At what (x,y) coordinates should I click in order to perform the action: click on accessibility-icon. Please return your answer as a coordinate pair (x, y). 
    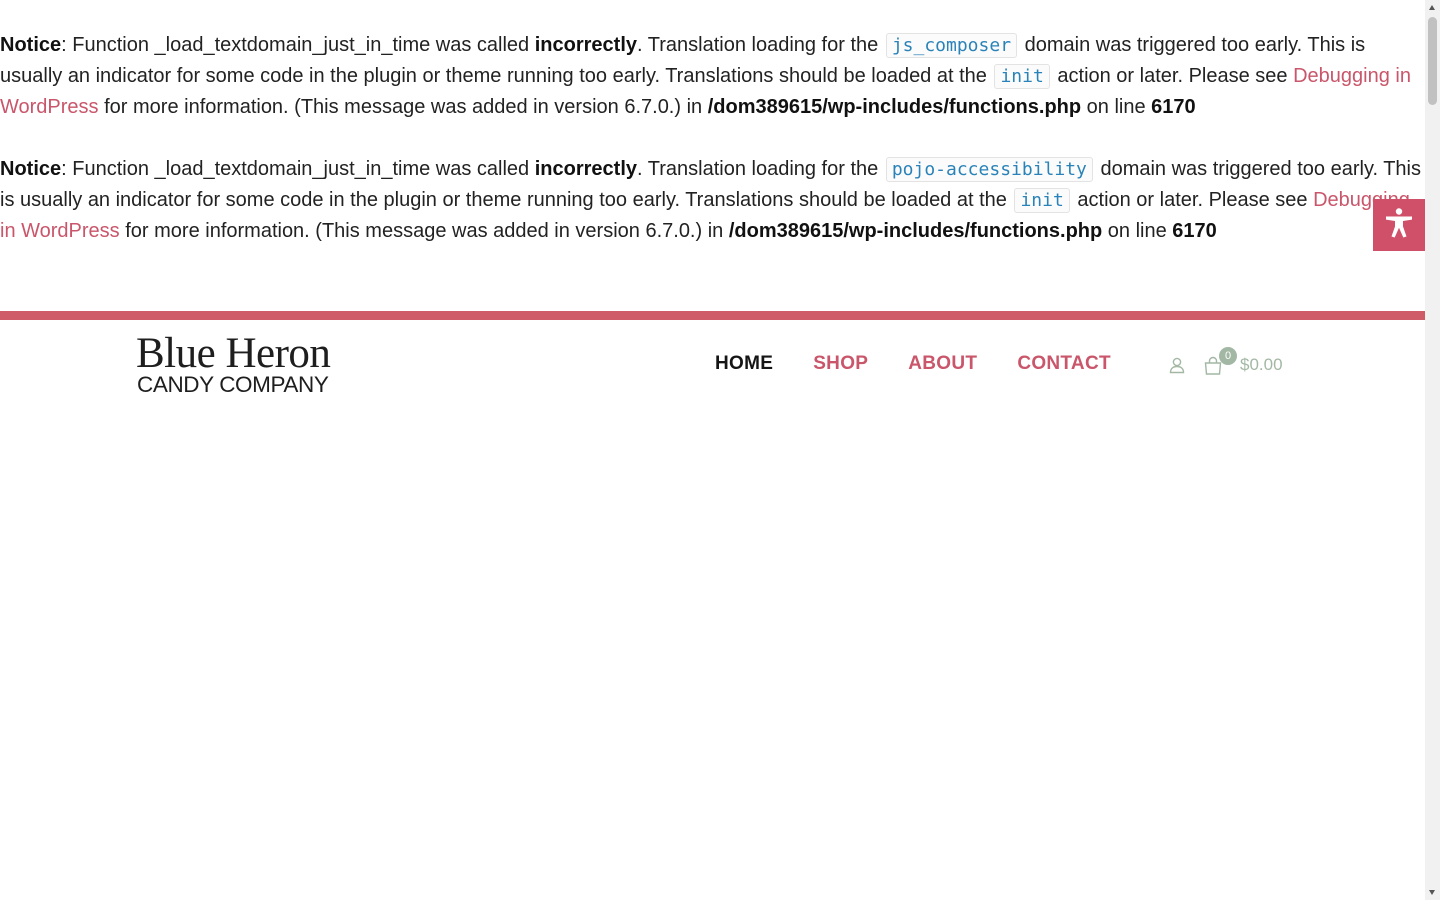
    Looking at the image, I should click on (1399, 225).